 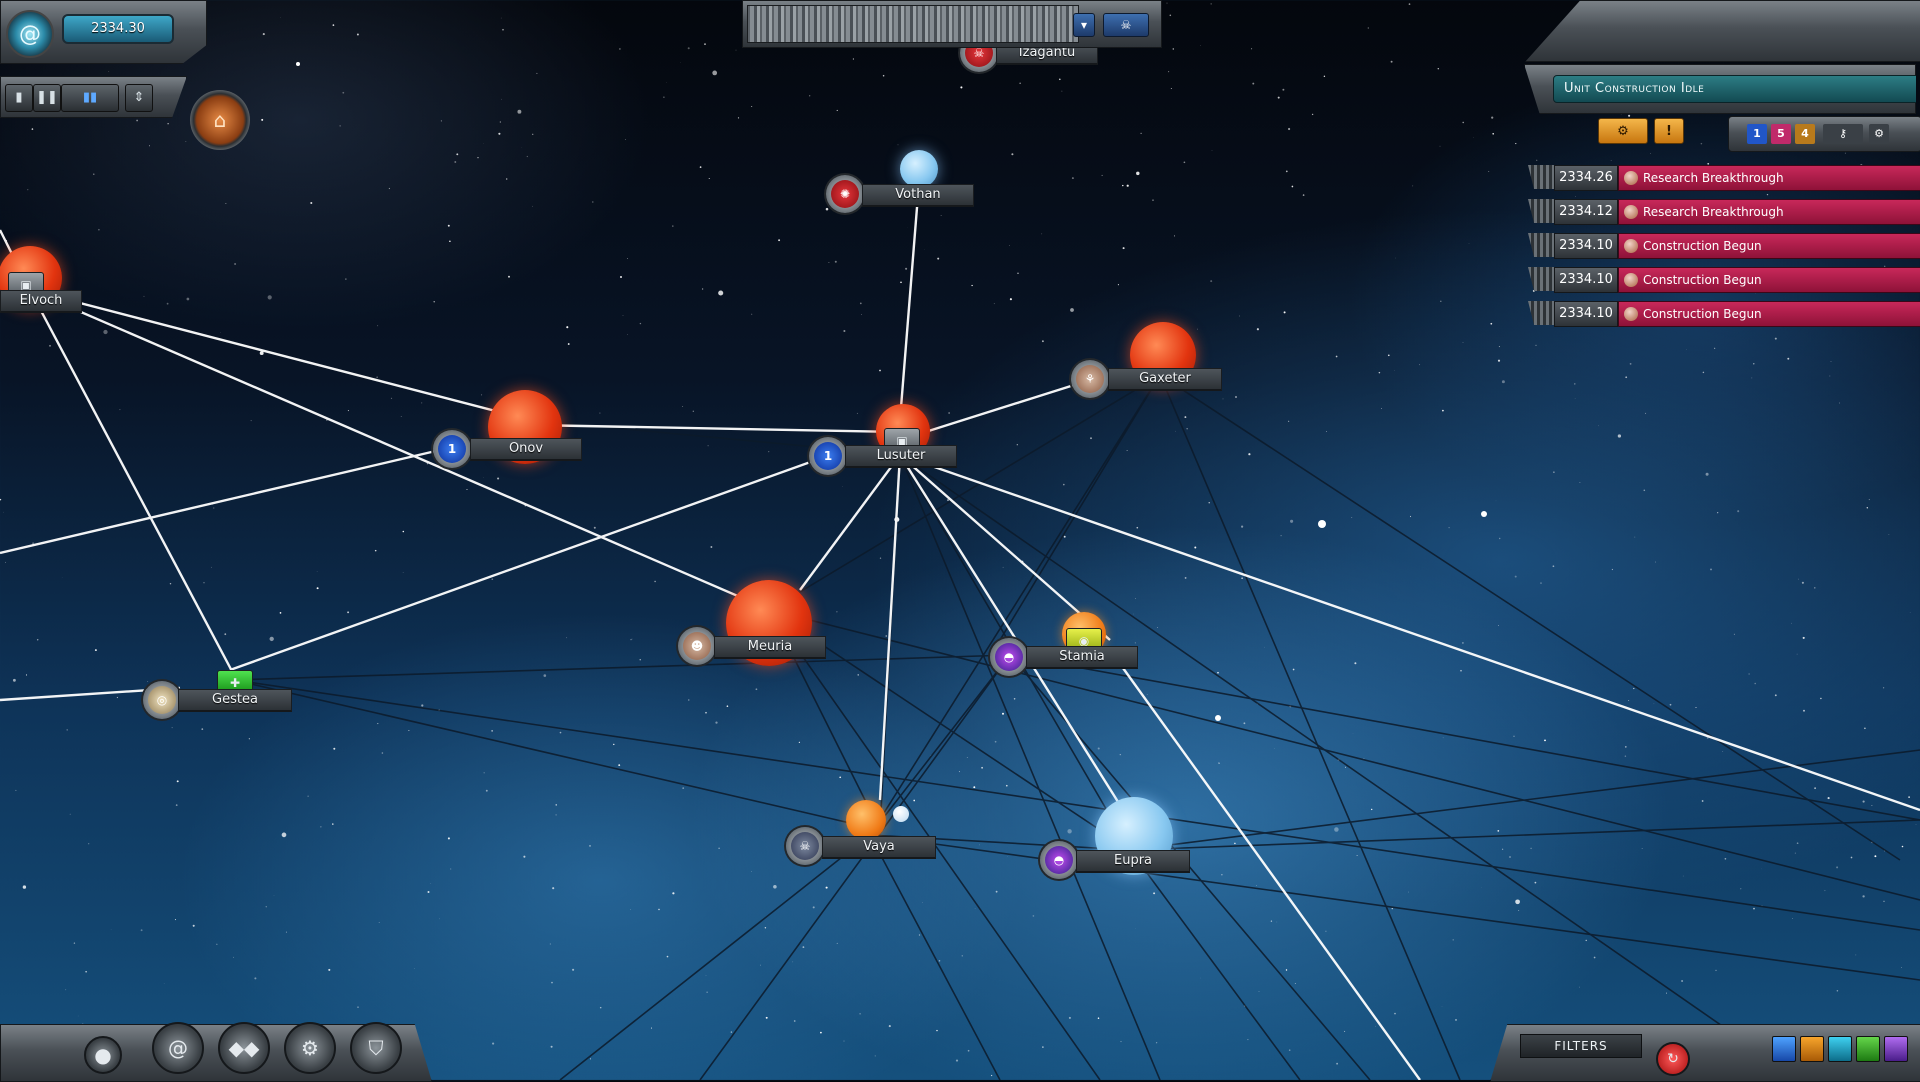 I want to click on creature-emblem-icon: ⚘, so click(x=1090, y=379).